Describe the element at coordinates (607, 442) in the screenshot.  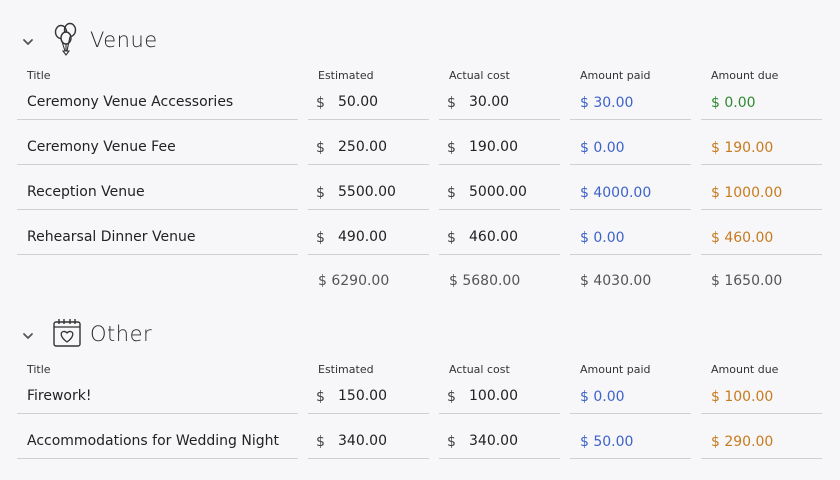
I see `paid-value: $ 50.00` at that location.